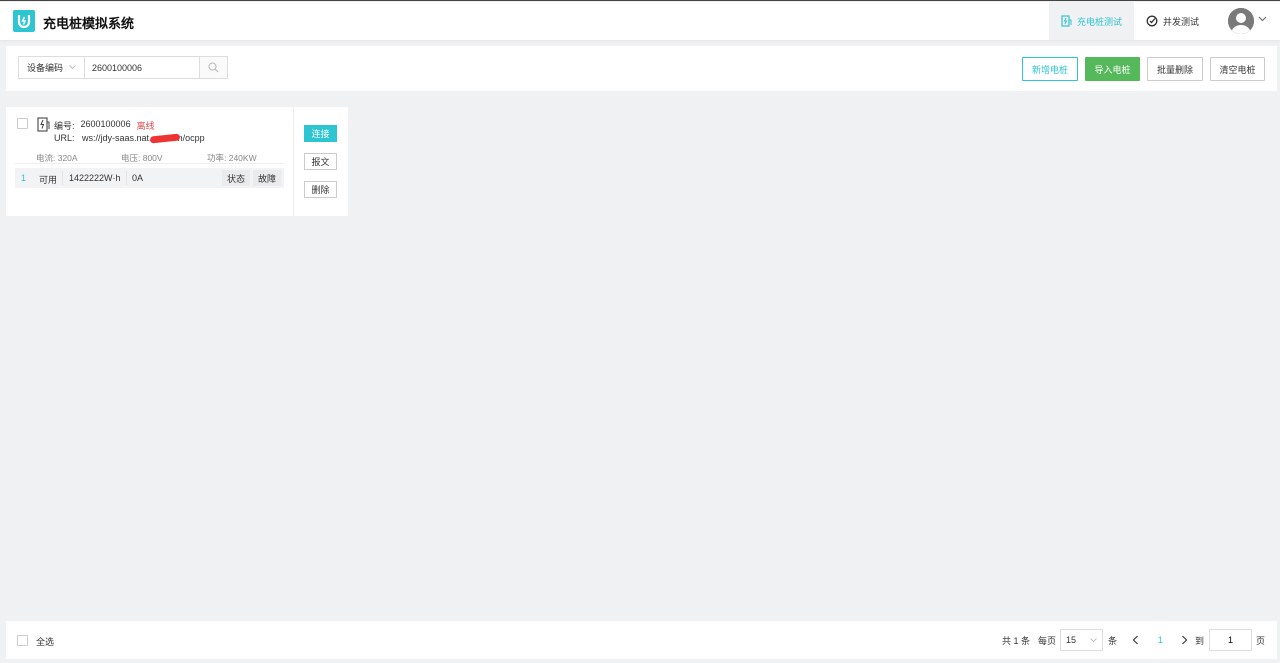  What do you see at coordinates (1200, 640) in the screenshot?
I see `goto-label: 到` at bounding box center [1200, 640].